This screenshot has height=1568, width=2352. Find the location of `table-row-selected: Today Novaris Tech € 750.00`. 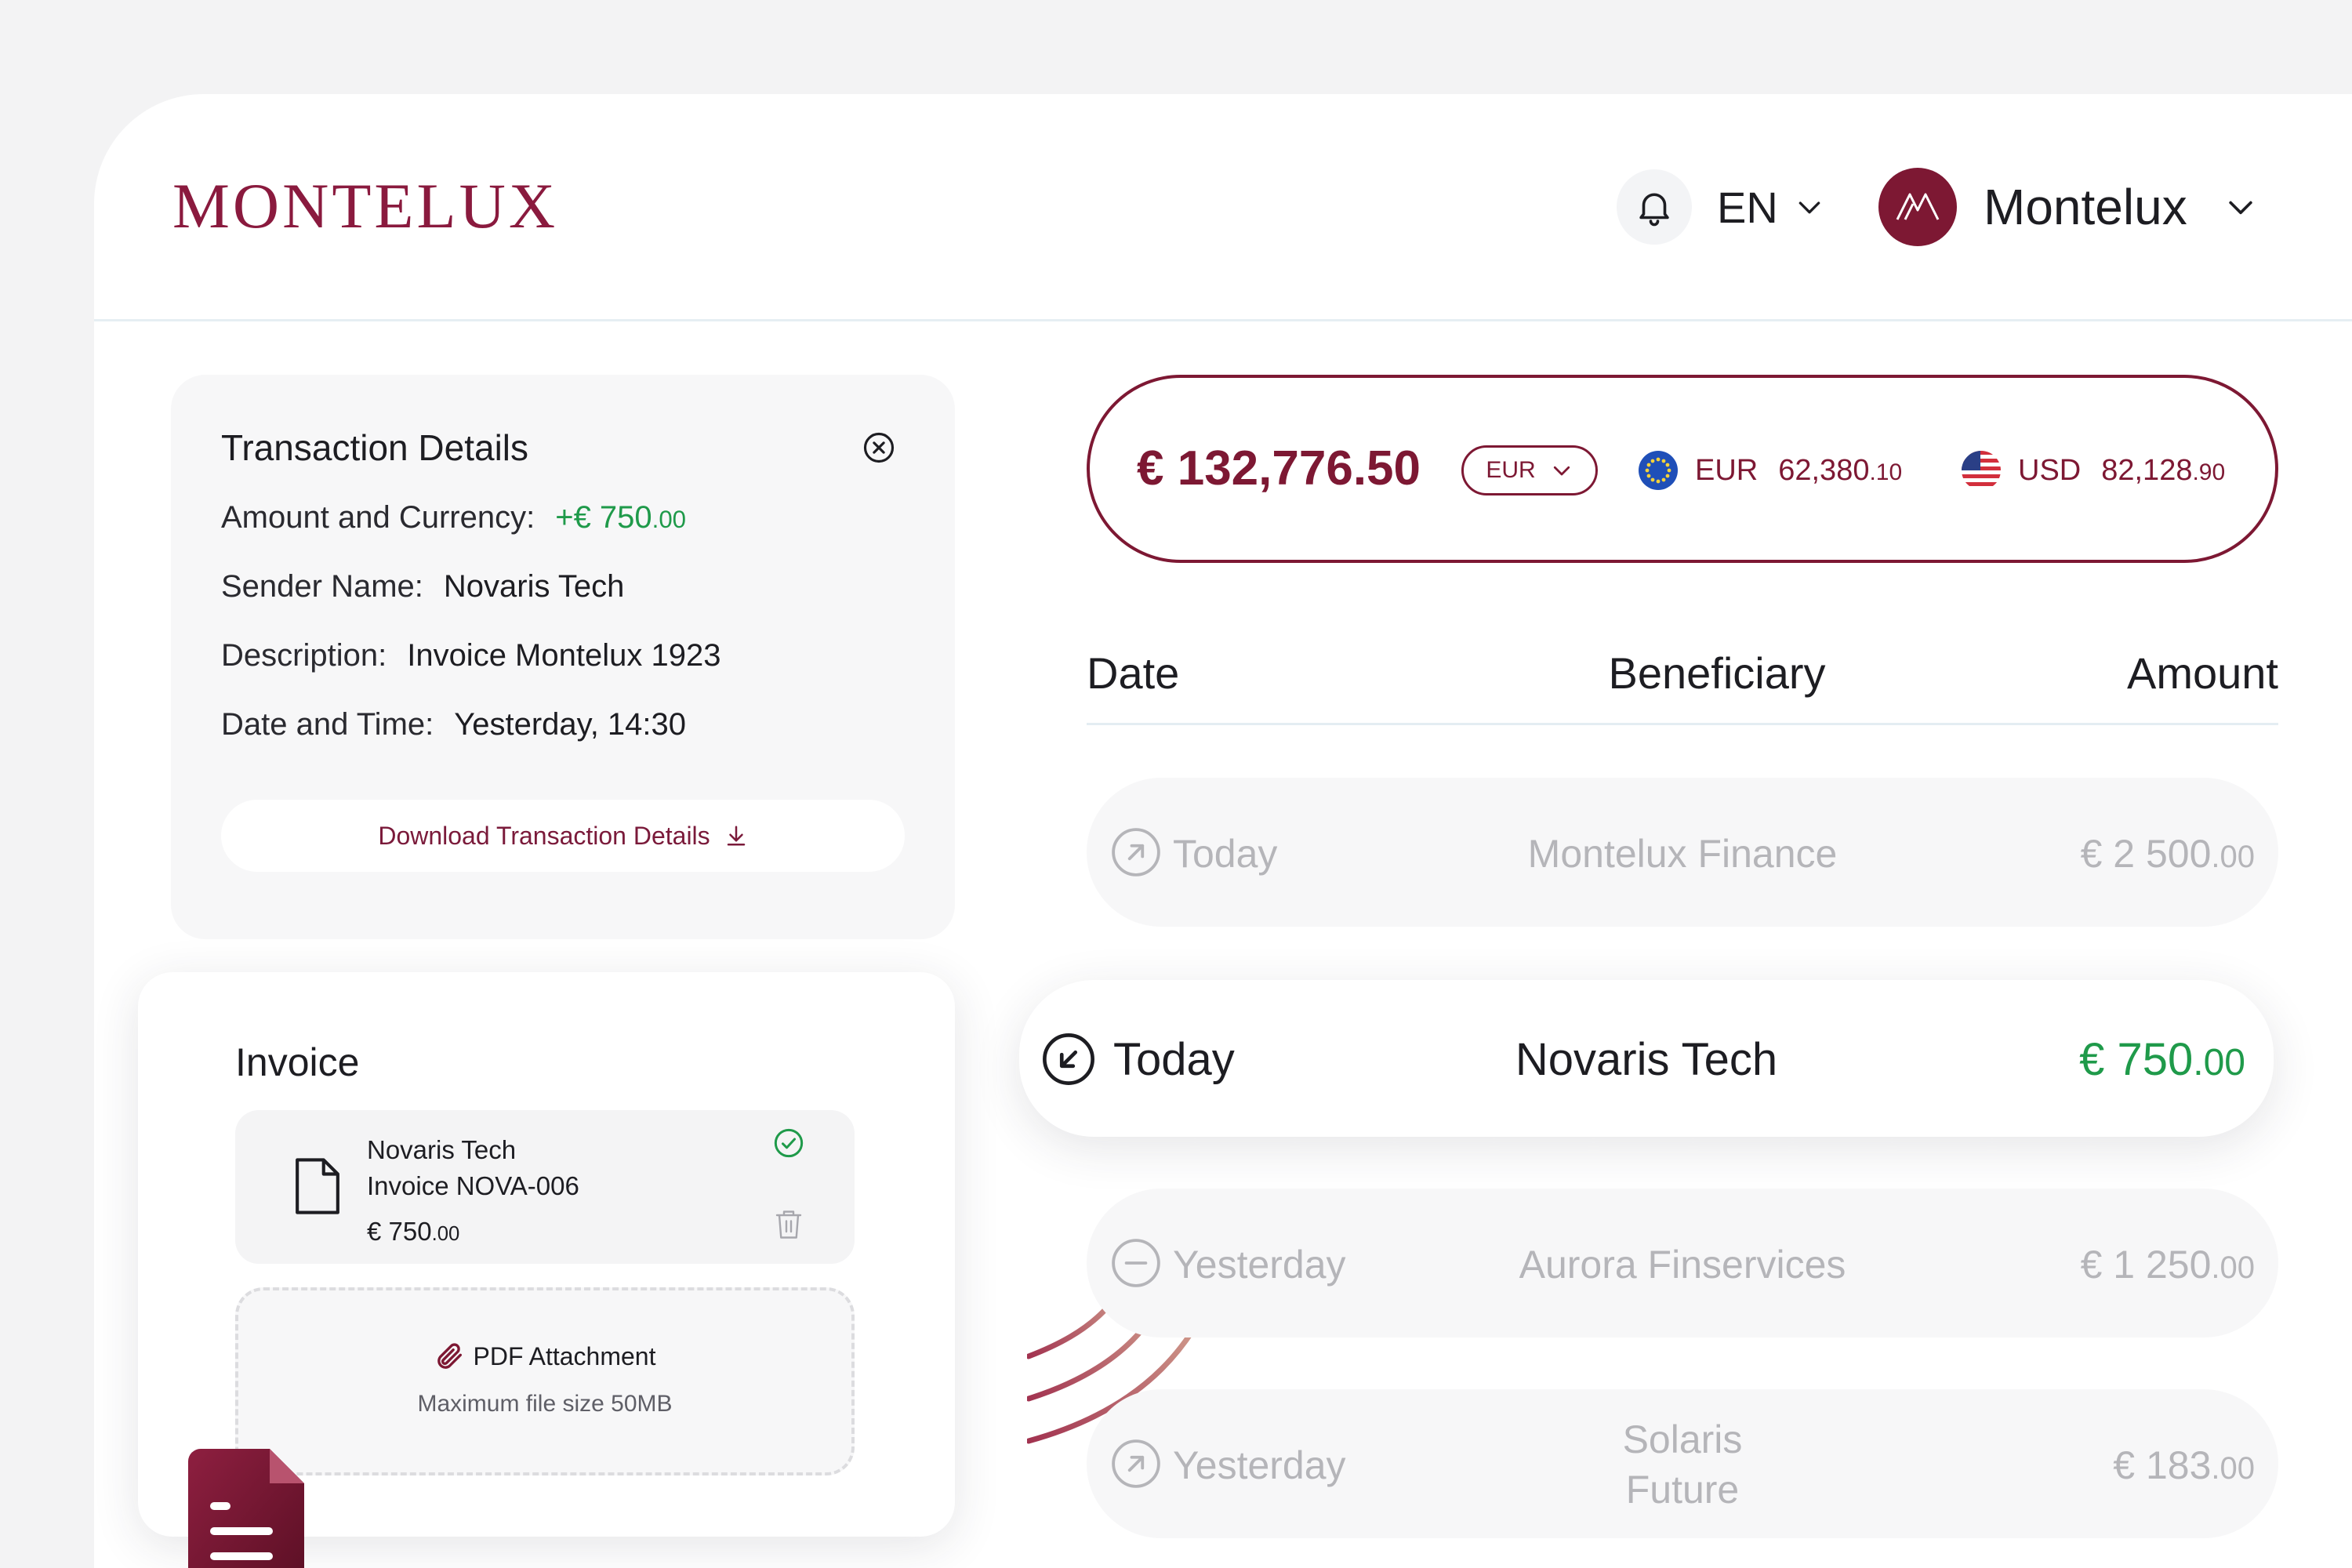

table-row-selected: Today Novaris Tech € 750.00 is located at coordinates (1646, 1058).